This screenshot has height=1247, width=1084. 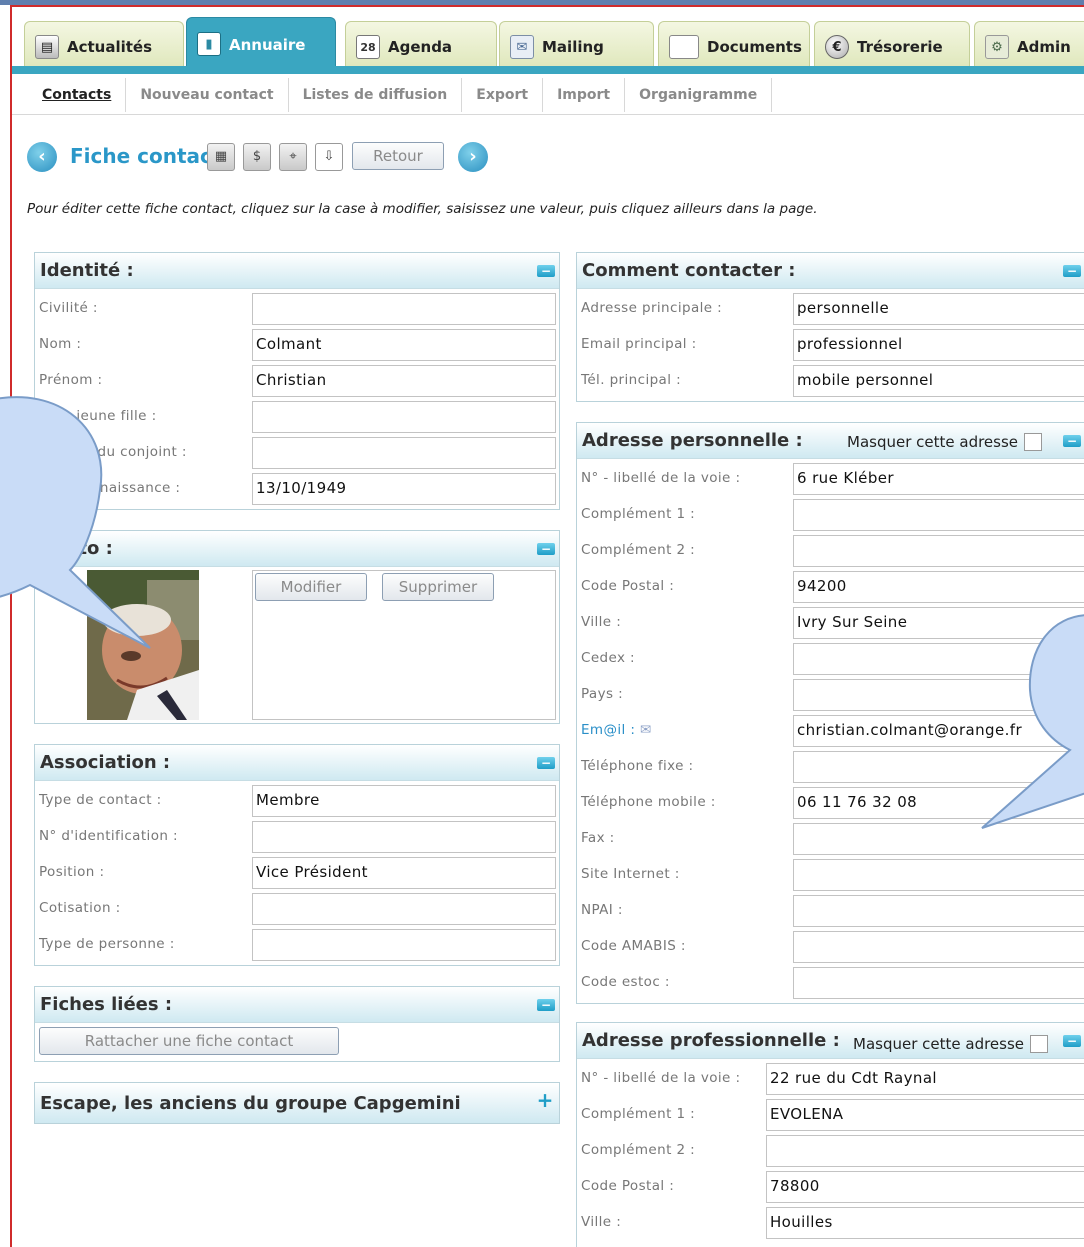 I want to click on field-label: Civilité :, so click(x=68, y=308).